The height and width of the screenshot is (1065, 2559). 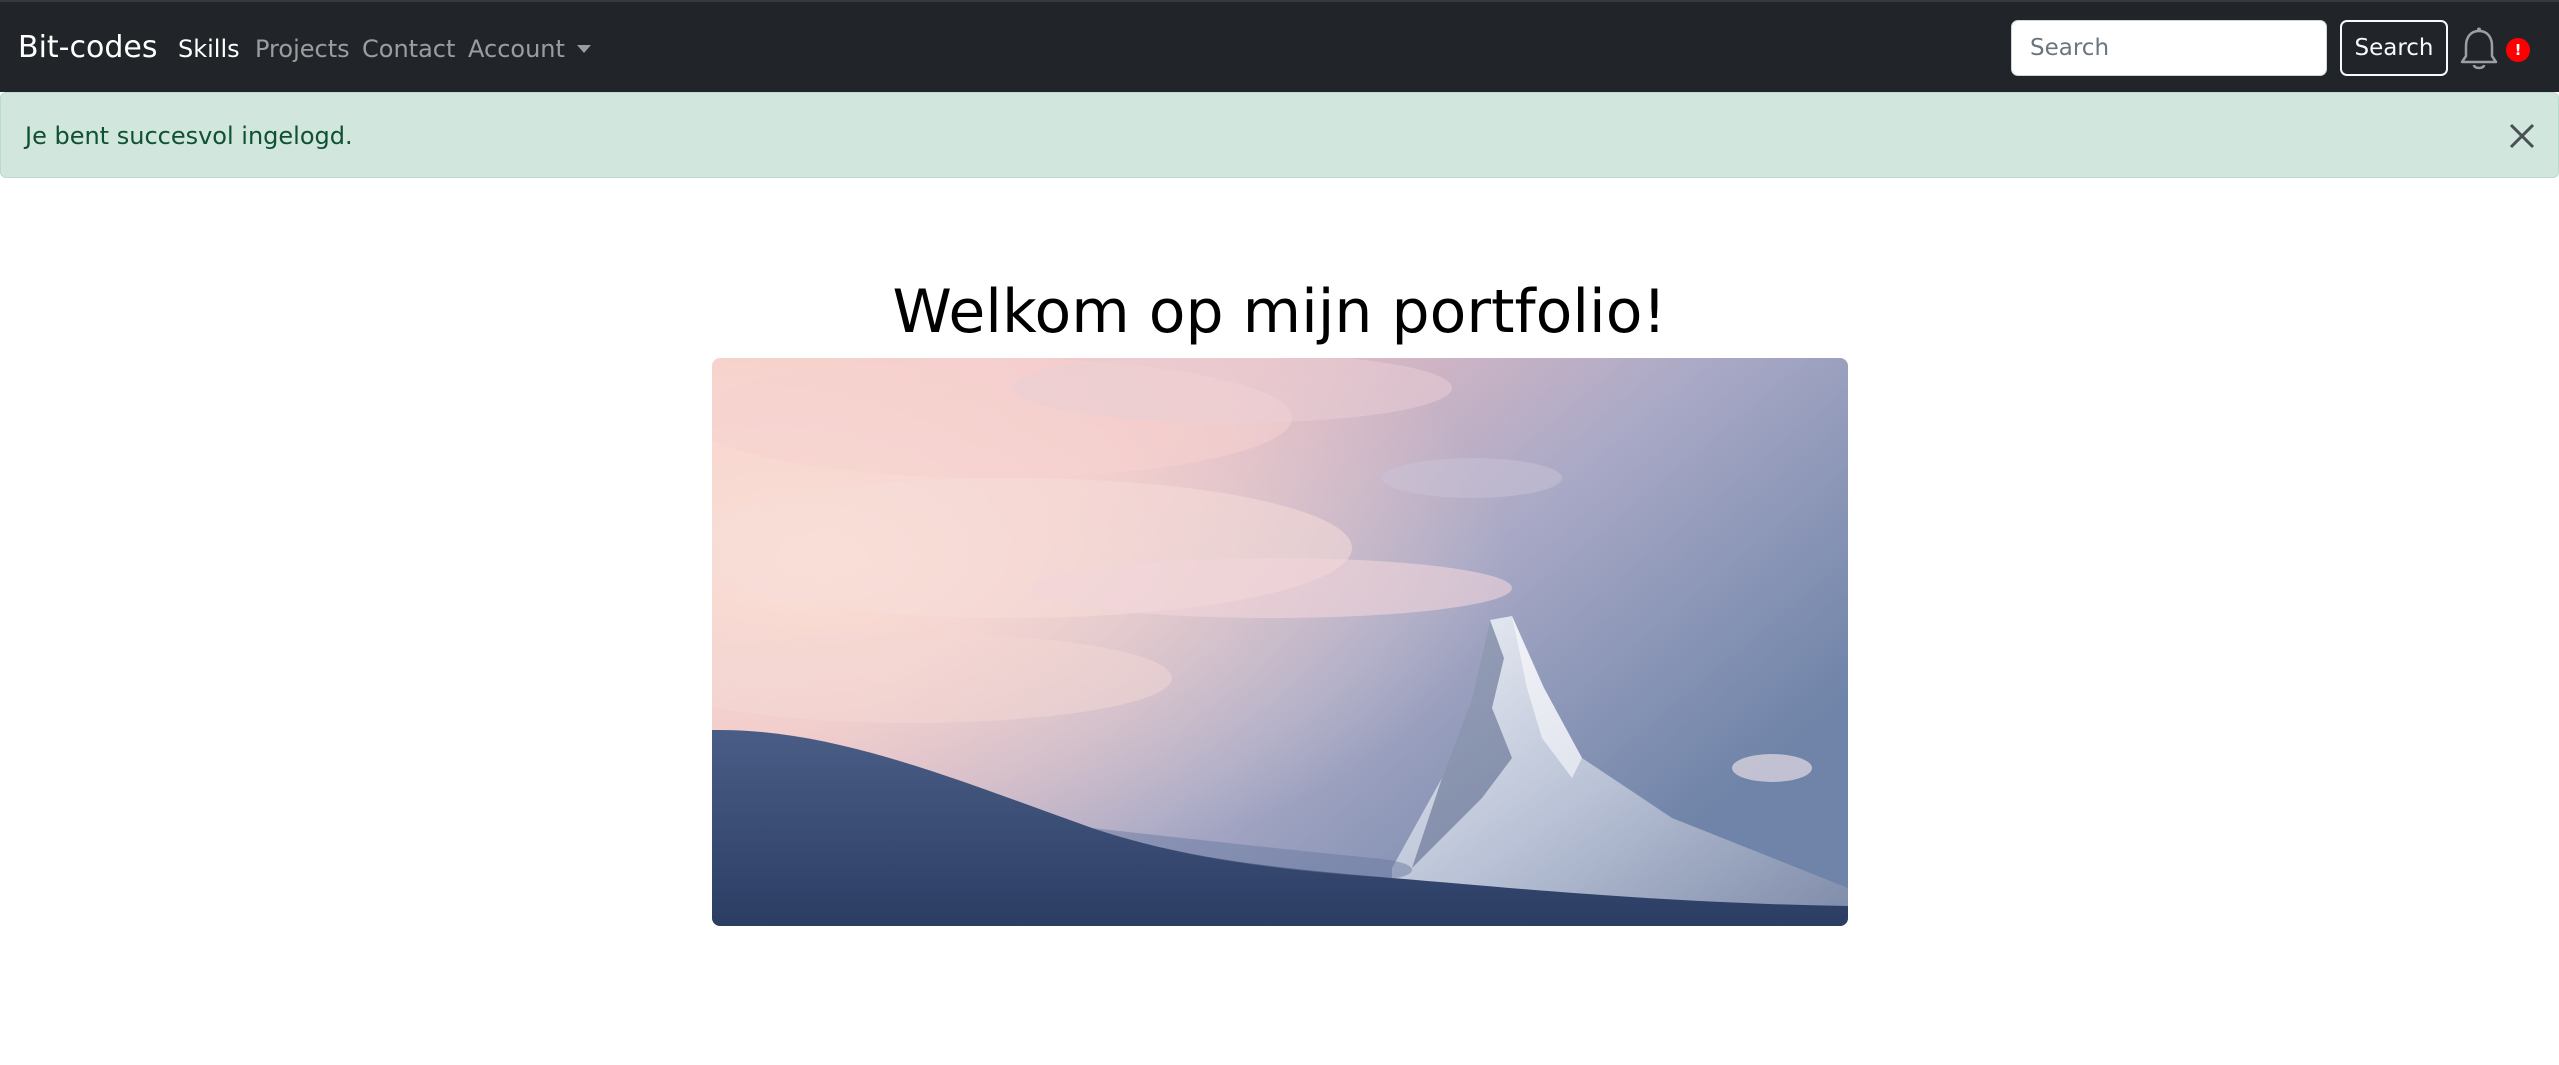 I want to click on nav-link-projects: Projects, so click(x=302, y=49).